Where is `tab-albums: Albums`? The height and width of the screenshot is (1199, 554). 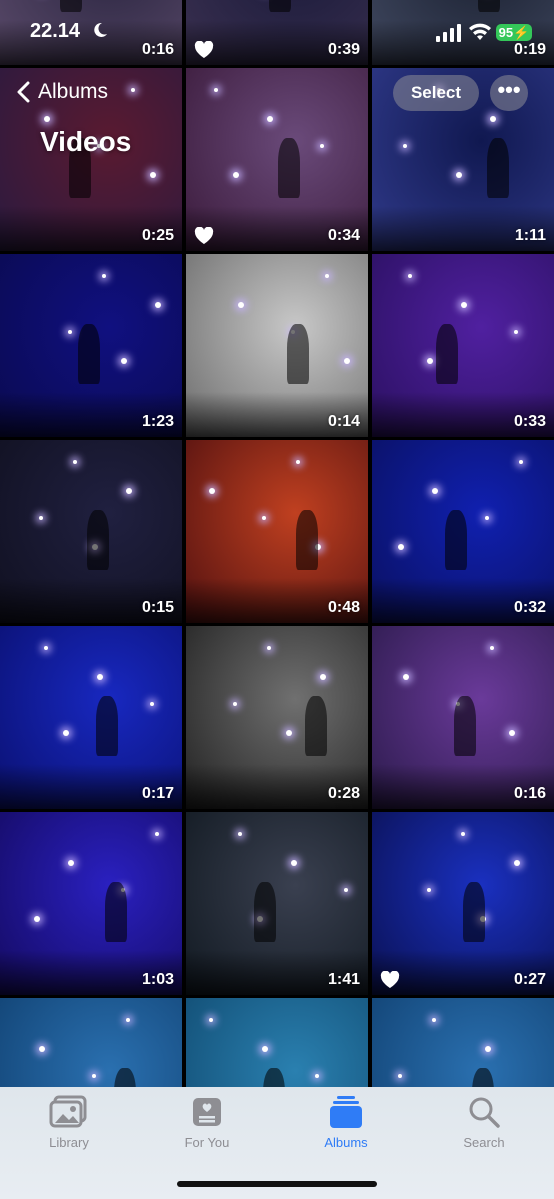 tab-albums: Albums is located at coordinates (346, 1122).